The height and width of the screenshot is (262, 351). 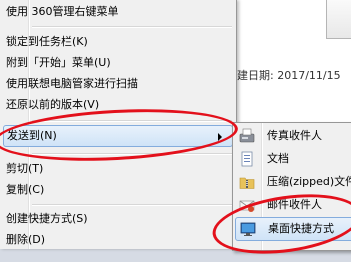 I want to click on documents-folder-icon, so click(x=247, y=159).